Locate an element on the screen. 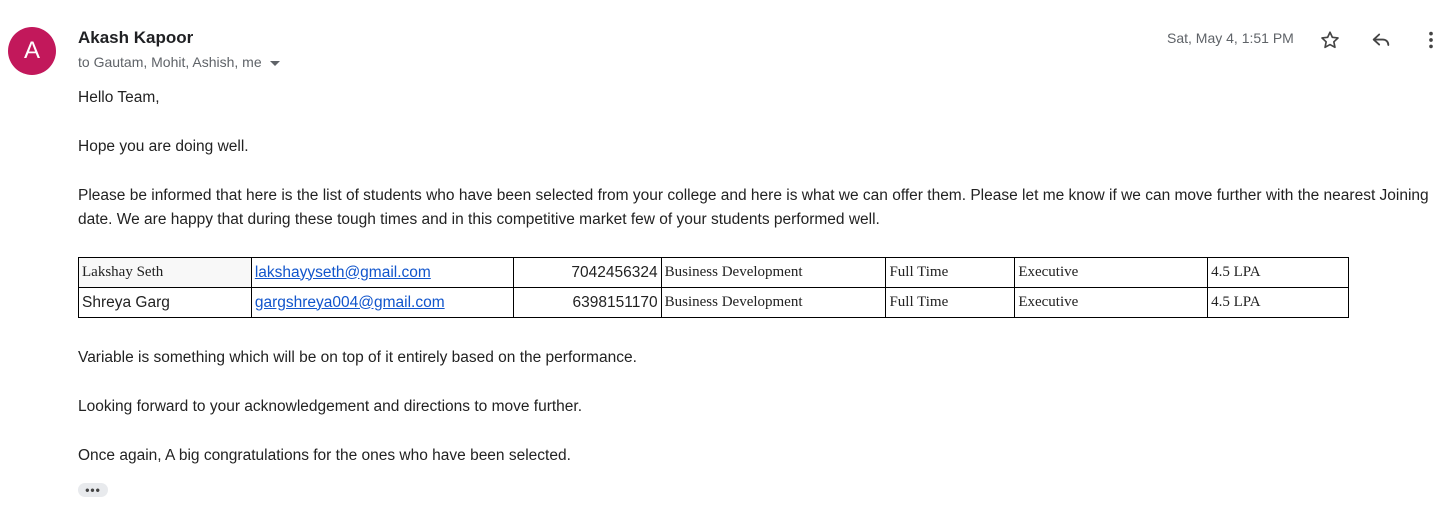 Image resolution: width=1450 pixels, height=517 pixels. reply-button is located at coordinates (1381, 40).